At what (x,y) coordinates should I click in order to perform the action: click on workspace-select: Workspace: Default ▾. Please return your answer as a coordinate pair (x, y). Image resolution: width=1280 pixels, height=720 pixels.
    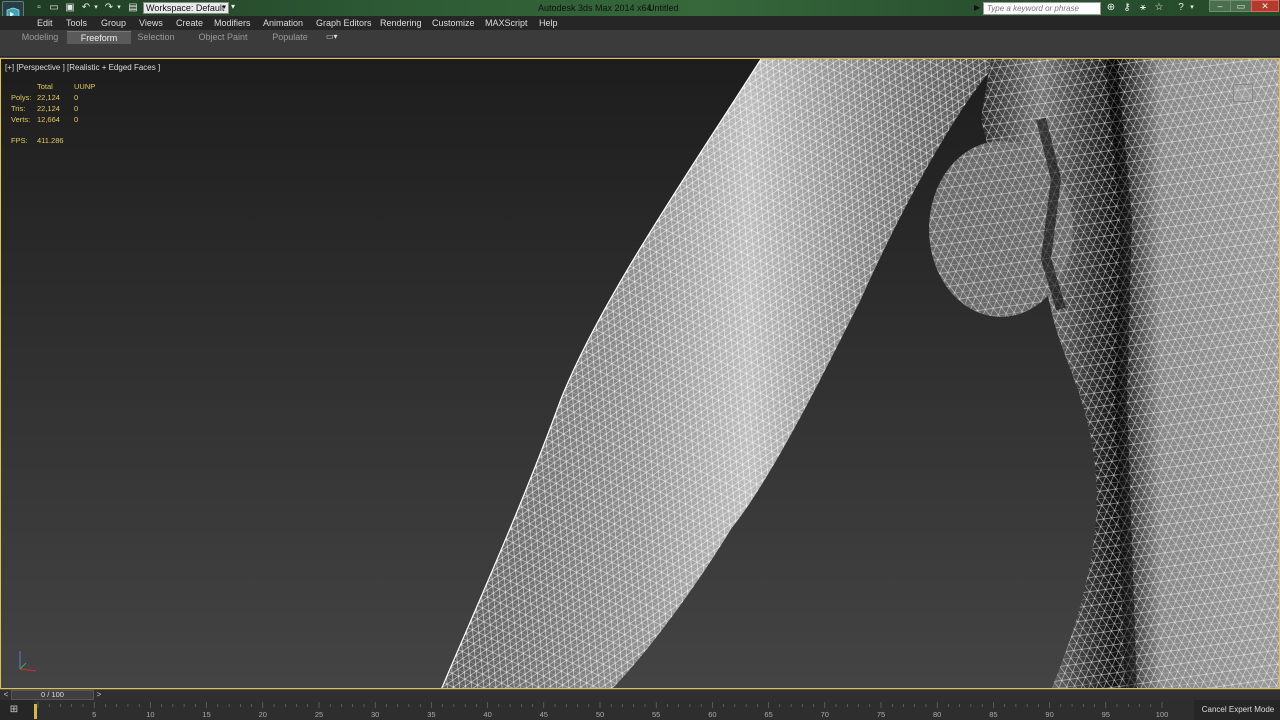
    Looking at the image, I should click on (186, 8).